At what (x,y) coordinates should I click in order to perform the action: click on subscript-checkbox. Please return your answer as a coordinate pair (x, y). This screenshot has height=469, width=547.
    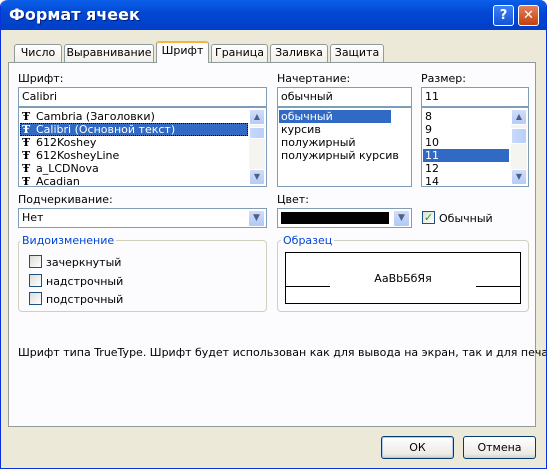
    Looking at the image, I should click on (35, 298).